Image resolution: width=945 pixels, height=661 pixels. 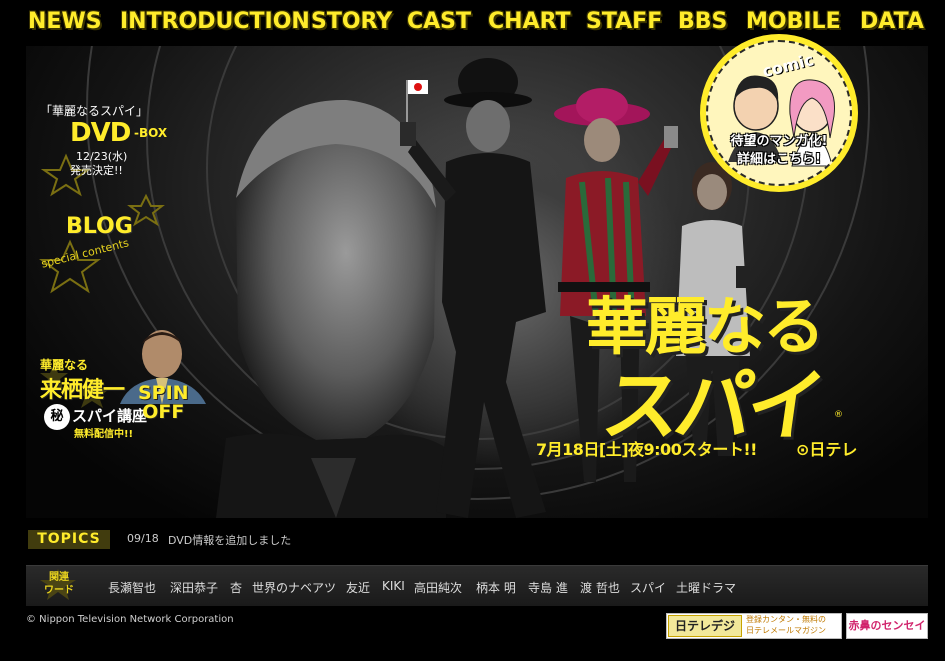 I want to click on dvd-box-suffix: -BOX, so click(x=151, y=133).